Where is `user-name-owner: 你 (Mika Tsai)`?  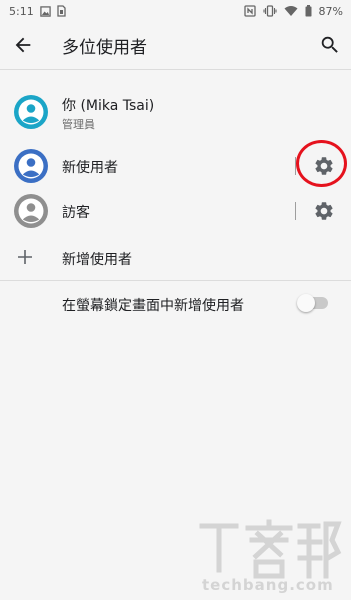 user-name-owner: 你 (Mika Tsai) is located at coordinates (108, 106).